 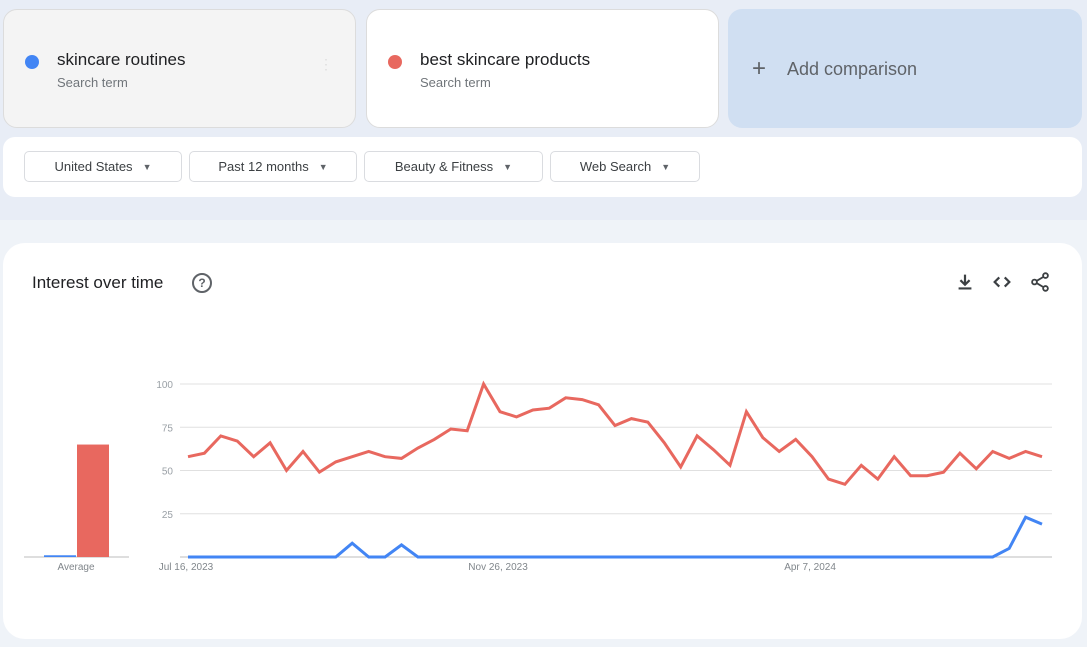 What do you see at coordinates (168, 515) in the screenshot?
I see `y-tick-label: 25` at bounding box center [168, 515].